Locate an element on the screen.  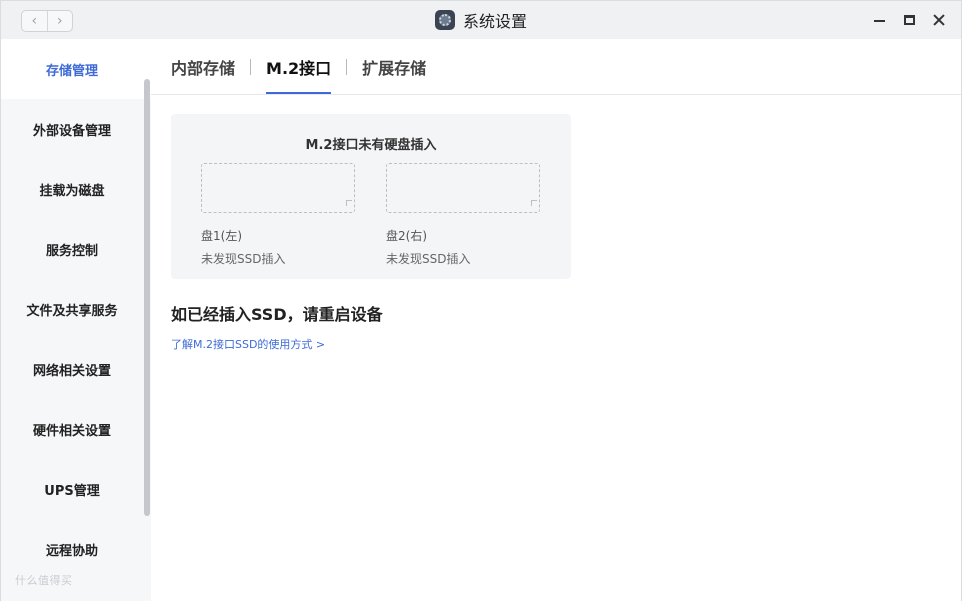
close-icon is located at coordinates (939, 20).